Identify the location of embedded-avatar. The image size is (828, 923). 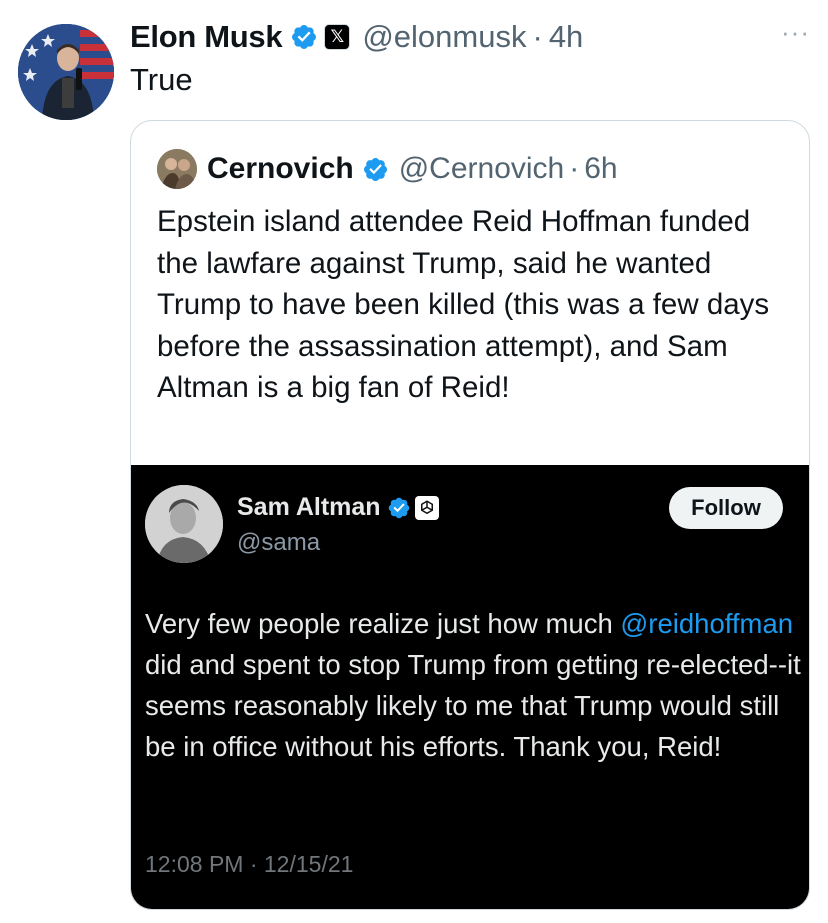
(184, 524).